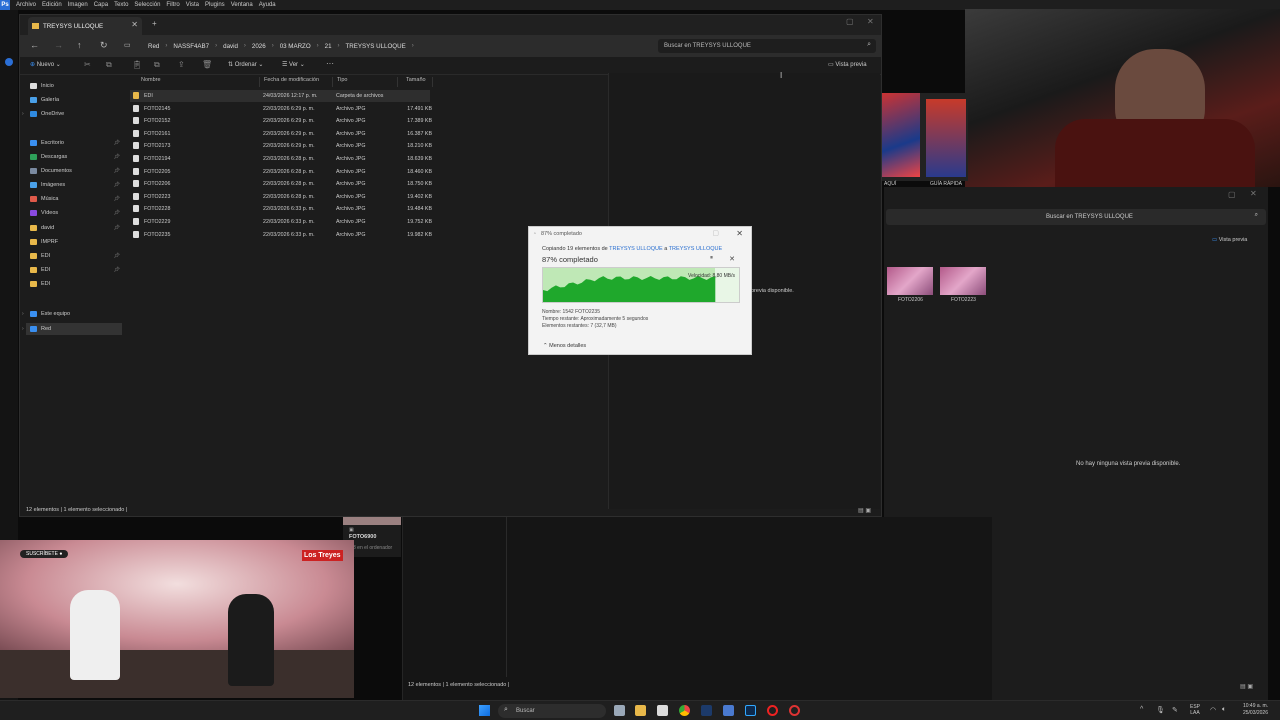 This screenshot has width=1280, height=720. What do you see at coordinates (484, 710) in the screenshot?
I see `windows-start-icon` at bounding box center [484, 710].